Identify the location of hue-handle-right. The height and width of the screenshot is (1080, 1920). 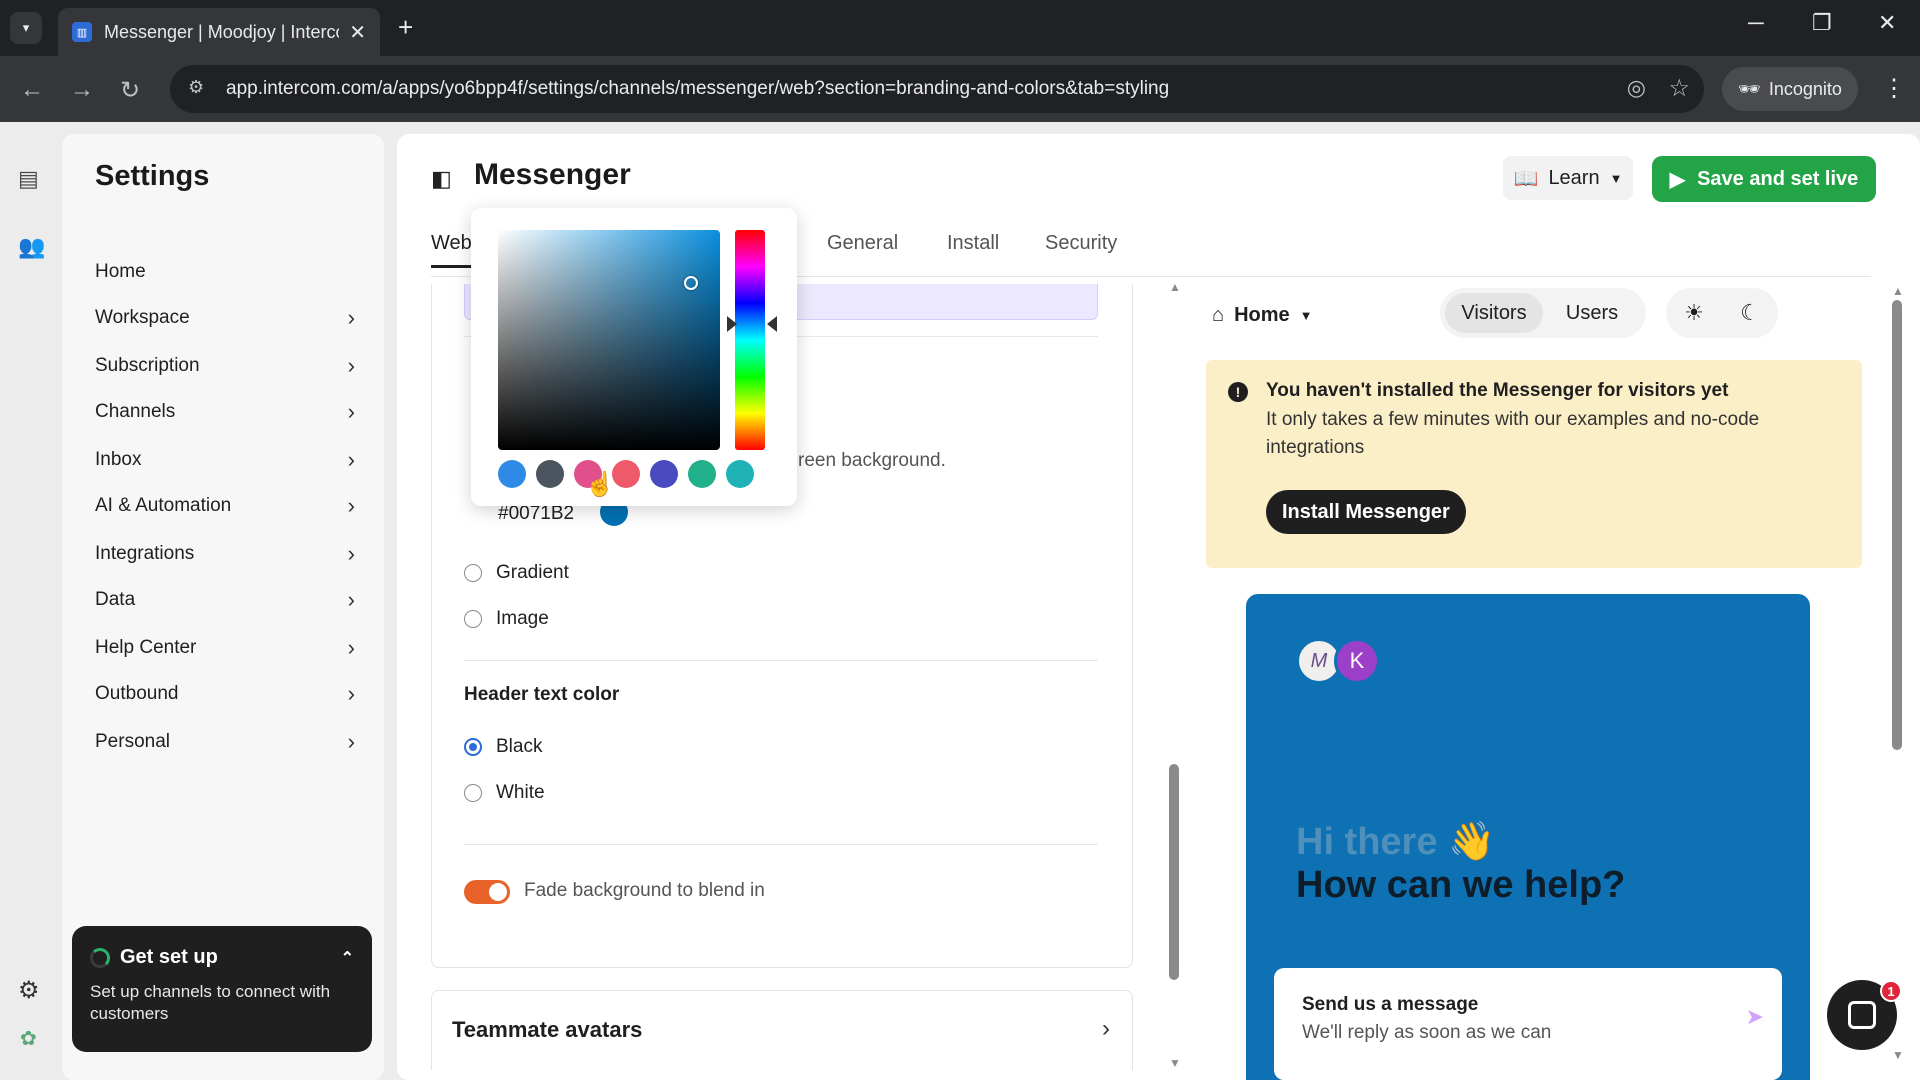
(772, 324).